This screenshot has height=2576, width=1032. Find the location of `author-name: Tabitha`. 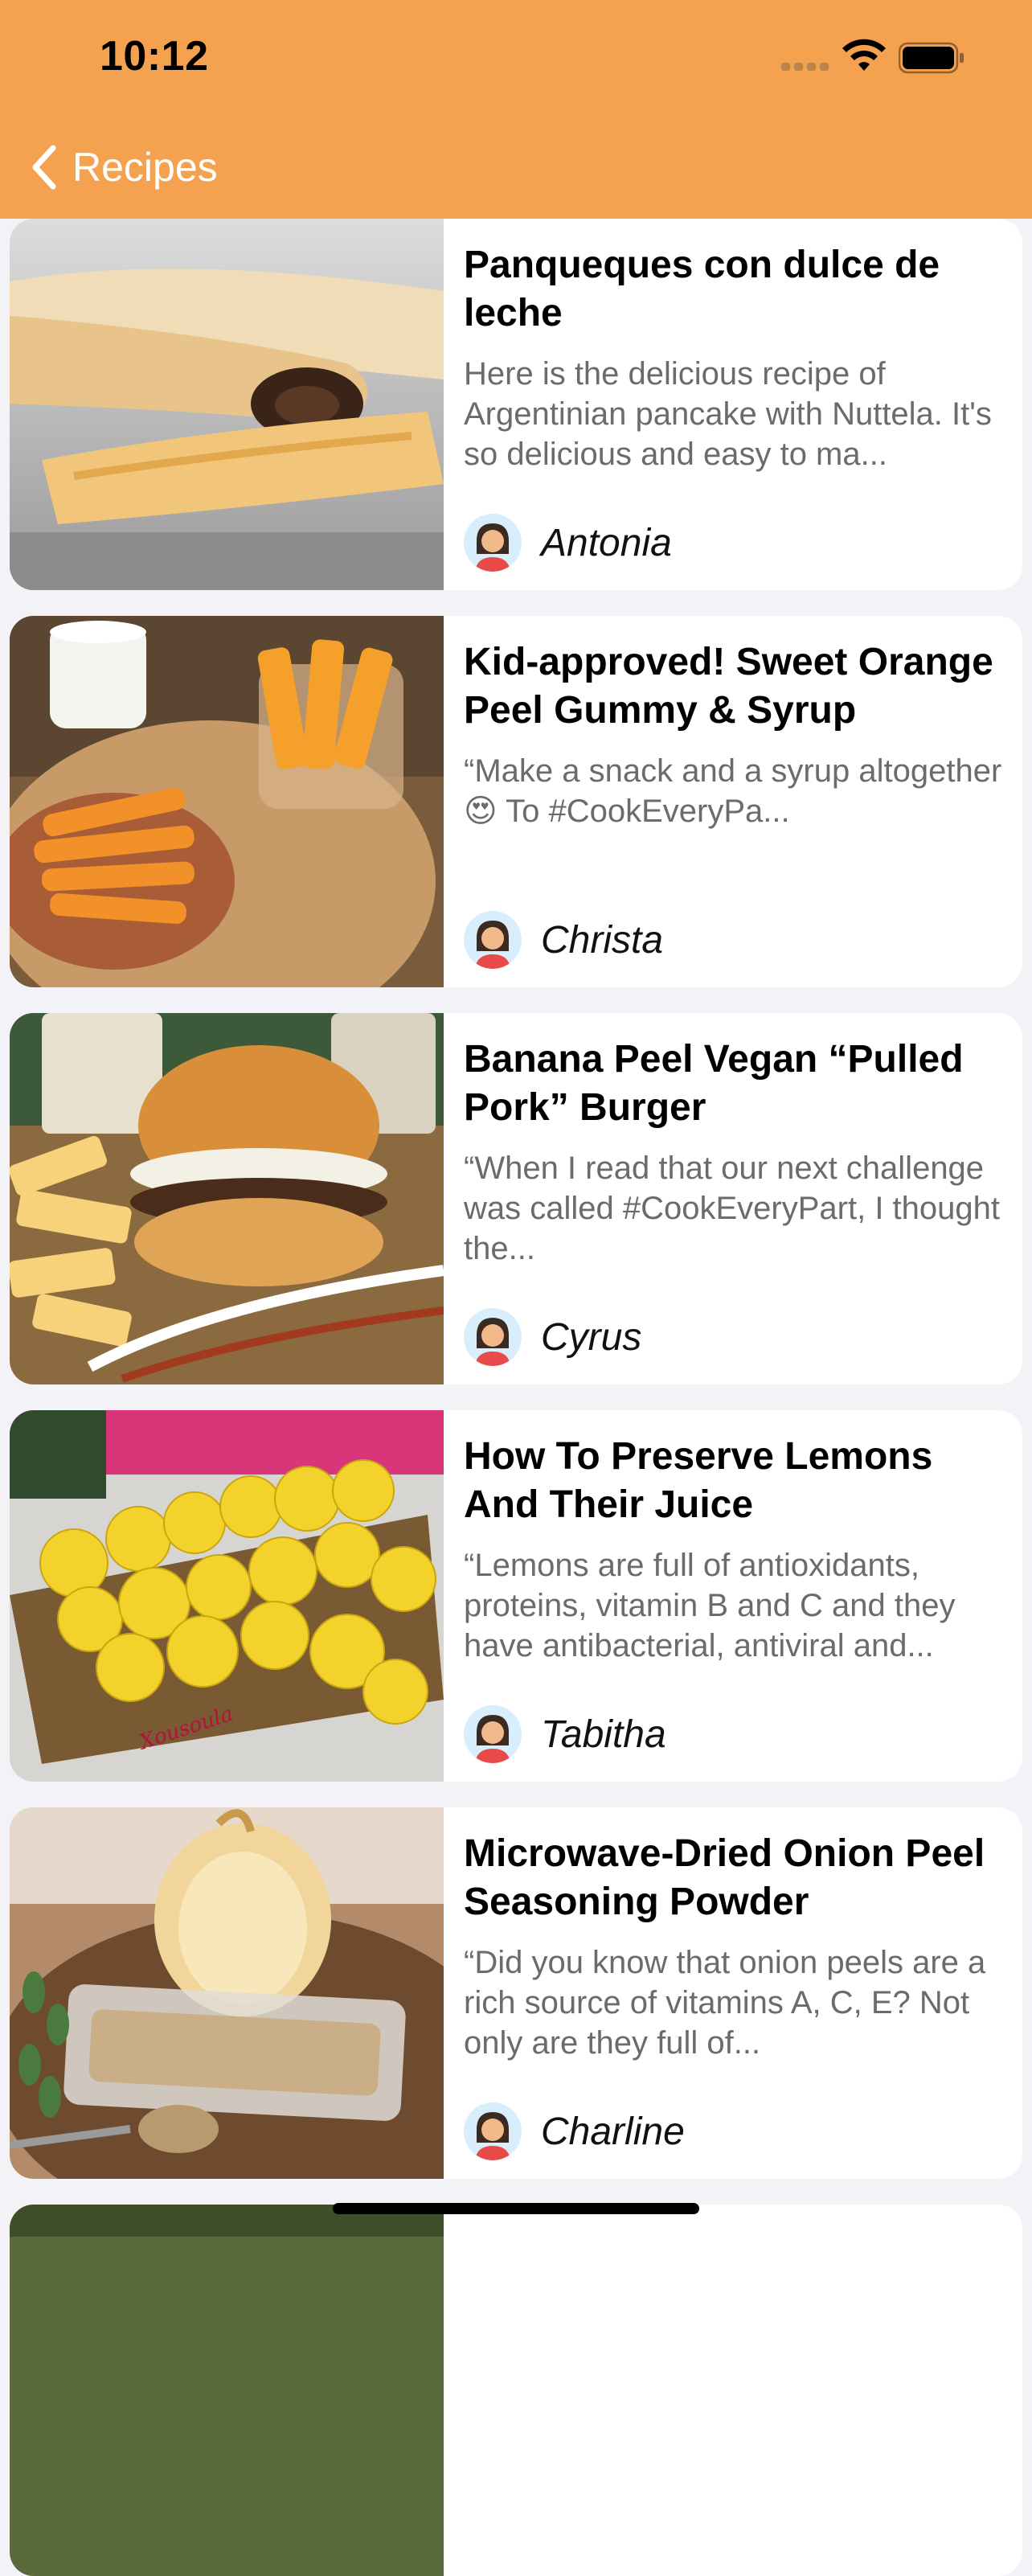

author-name: Tabitha is located at coordinates (603, 1734).